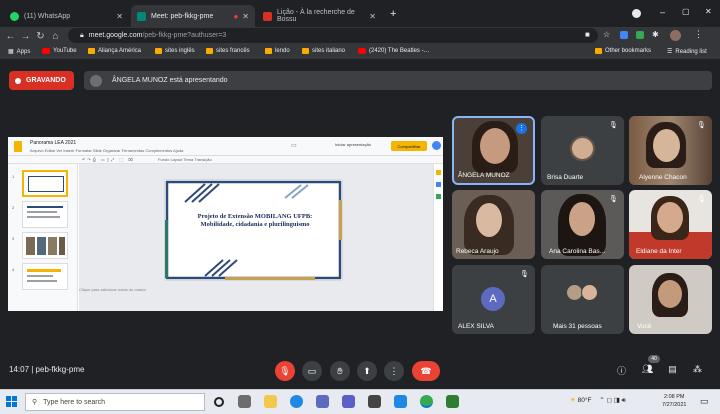 The height and width of the screenshot is (414, 720). Describe the element at coordinates (704, 401) in the screenshot. I see `notifications-icon: ▭` at that location.